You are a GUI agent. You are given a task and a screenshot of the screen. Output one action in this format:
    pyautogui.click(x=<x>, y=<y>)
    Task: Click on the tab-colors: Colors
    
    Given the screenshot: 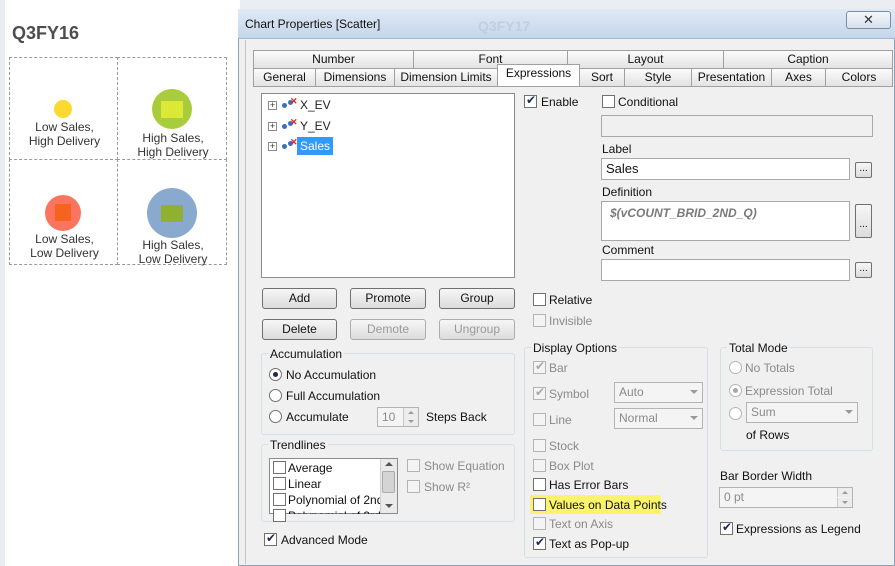 What is the action you would take?
    pyautogui.click(x=859, y=77)
    